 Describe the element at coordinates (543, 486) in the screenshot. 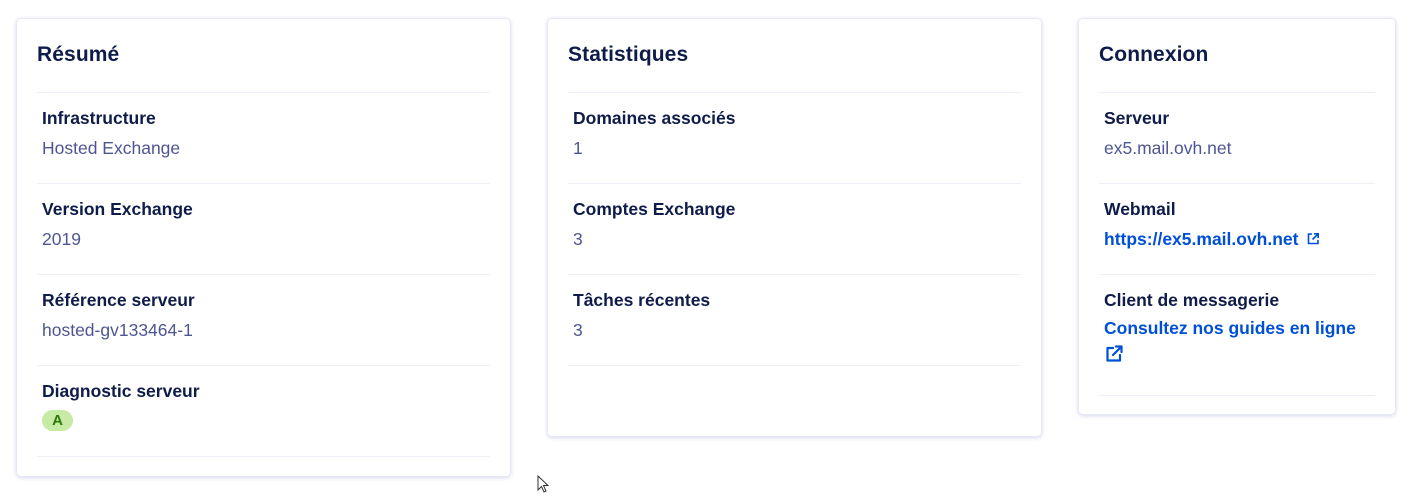

I see `mouse-cursor-icon` at that location.